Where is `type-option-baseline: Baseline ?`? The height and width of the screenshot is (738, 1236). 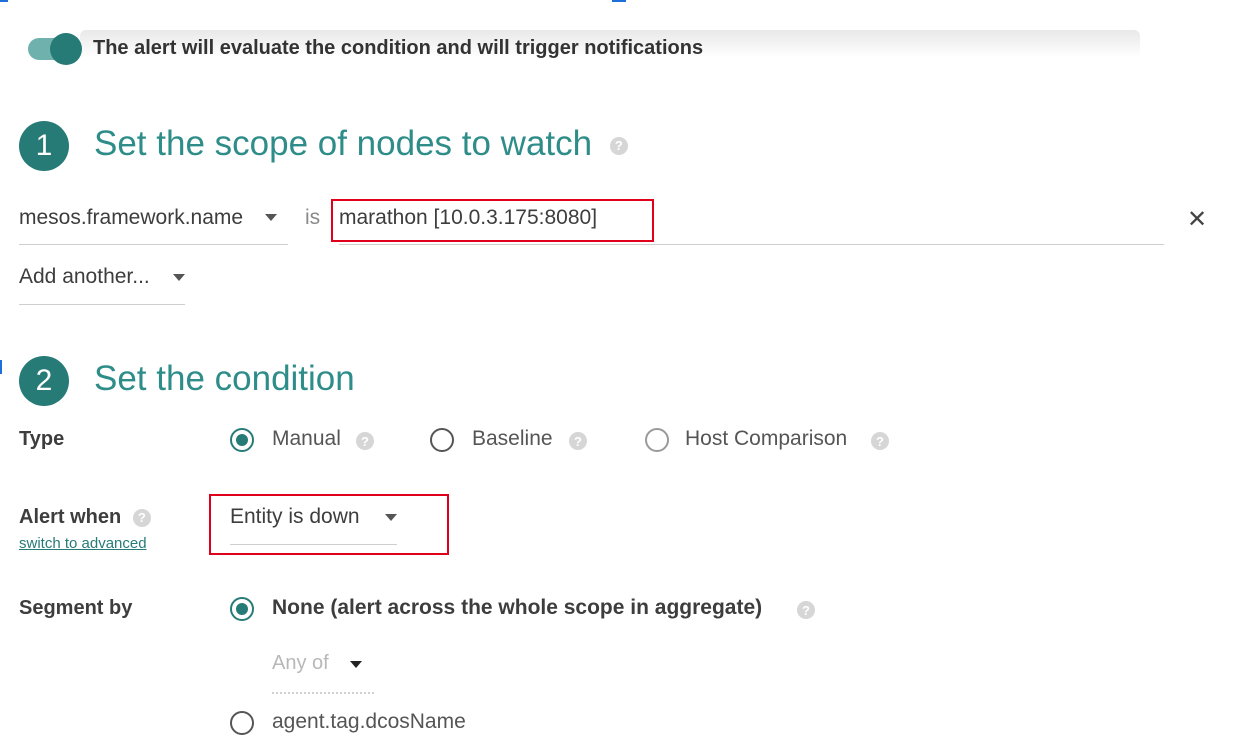 type-option-baseline: Baseline ? is located at coordinates (512, 441).